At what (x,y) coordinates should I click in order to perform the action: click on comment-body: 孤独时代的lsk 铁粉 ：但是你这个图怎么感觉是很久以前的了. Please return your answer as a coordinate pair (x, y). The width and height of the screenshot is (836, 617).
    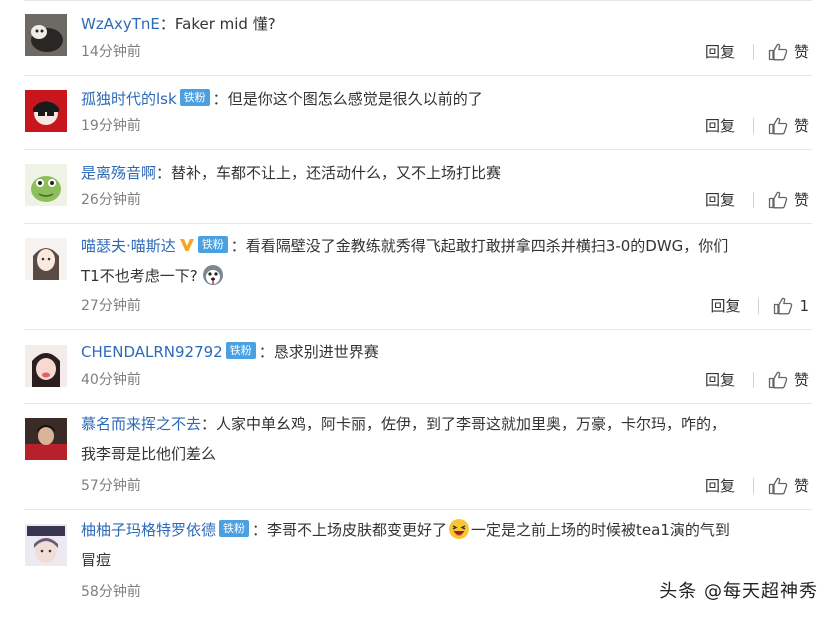
    Looking at the image, I should click on (444, 99).